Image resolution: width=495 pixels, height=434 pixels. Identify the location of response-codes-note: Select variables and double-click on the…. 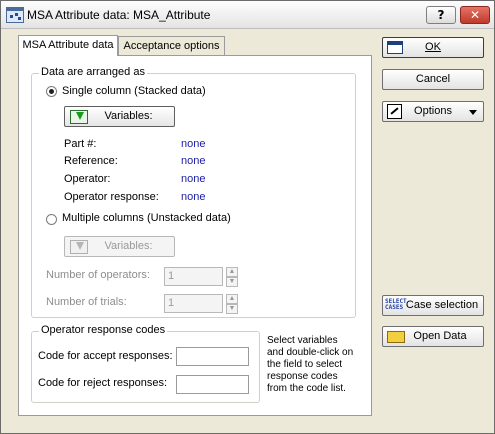
(310, 364).